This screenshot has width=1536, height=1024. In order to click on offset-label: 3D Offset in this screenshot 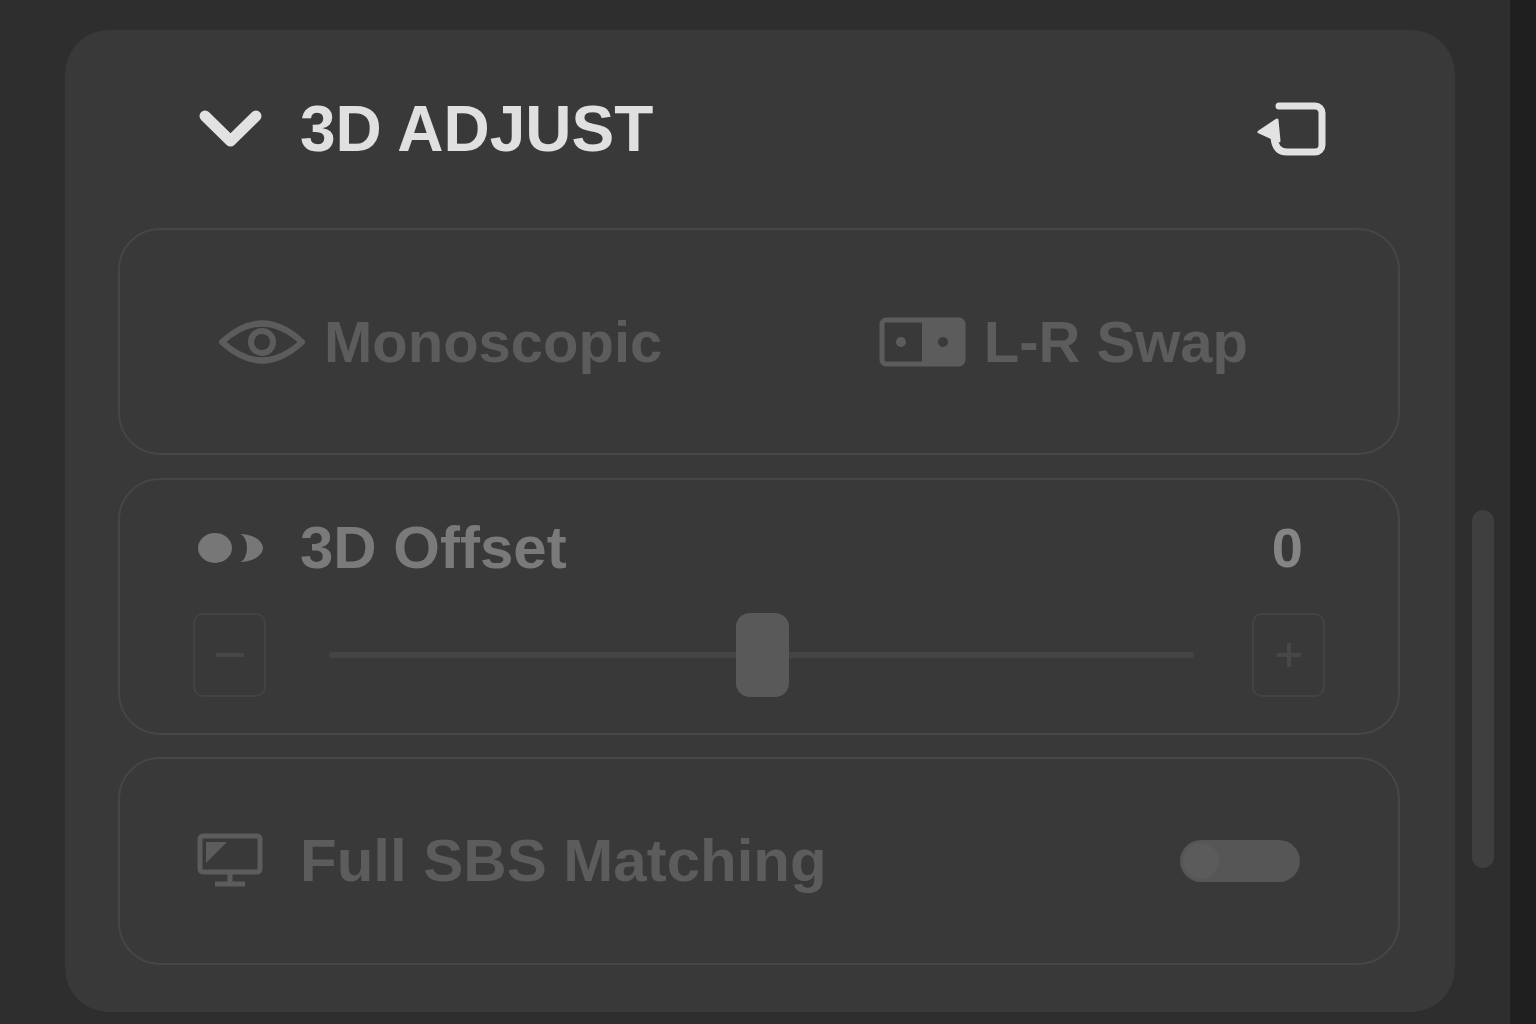, I will do `click(433, 548)`.